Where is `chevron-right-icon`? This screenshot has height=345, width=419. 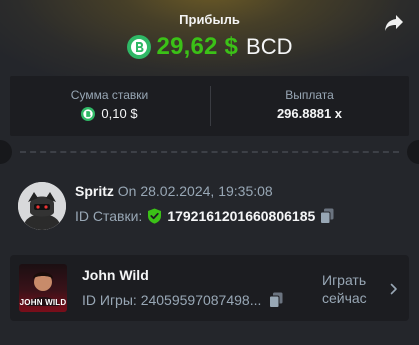 chevron-right-icon is located at coordinates (394, 289).